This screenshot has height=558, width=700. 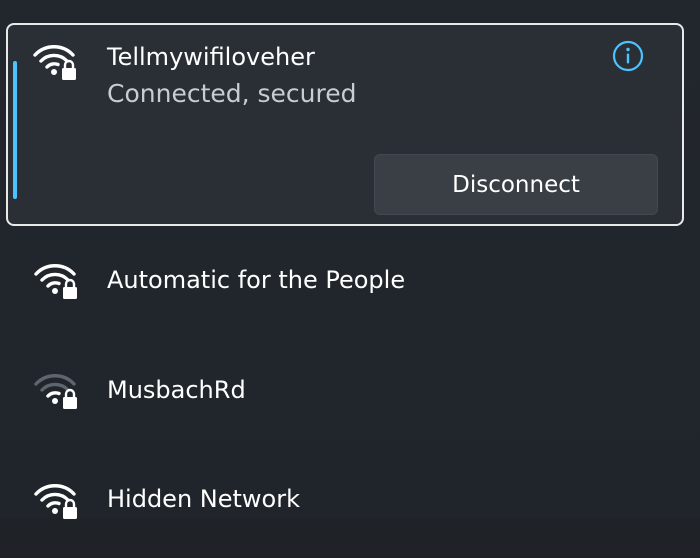 I want to click on disconnect-button: Disconnect, so click(x=516, y=184).